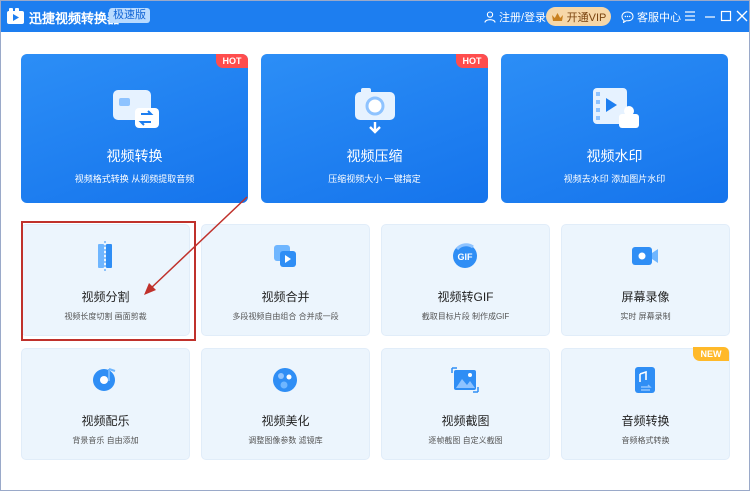 The width and height of the screenshot is (750, 491). I want to click on card-video-screenshot: 视频截图 逐帧截图 自定义截图, so click(465, 404).